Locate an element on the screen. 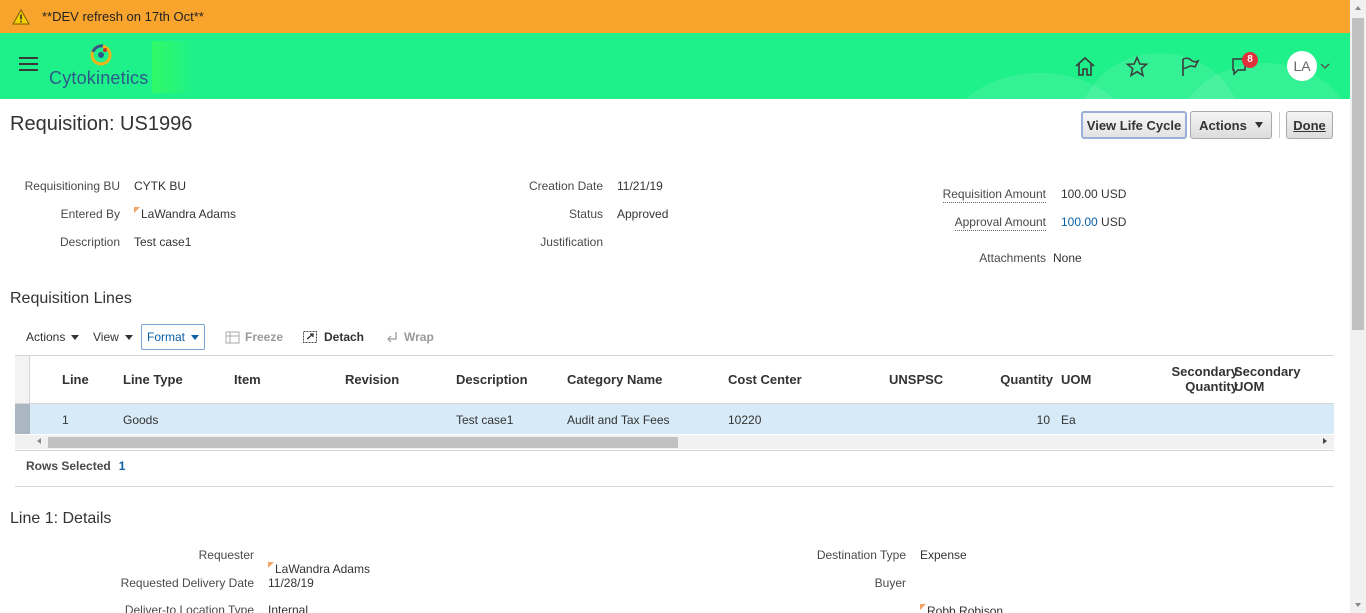 The image size is (1366, 613). approval-amount-value: 100.00 USD is located at coordinates (1093, 222).